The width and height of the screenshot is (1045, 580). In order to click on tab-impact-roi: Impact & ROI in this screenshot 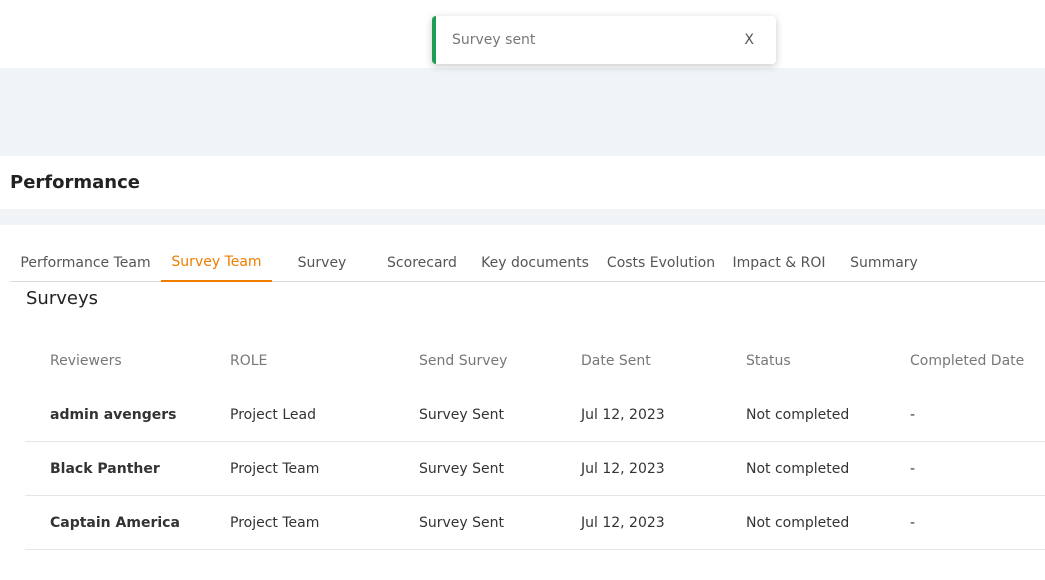, I will do `click(779, 263)`.